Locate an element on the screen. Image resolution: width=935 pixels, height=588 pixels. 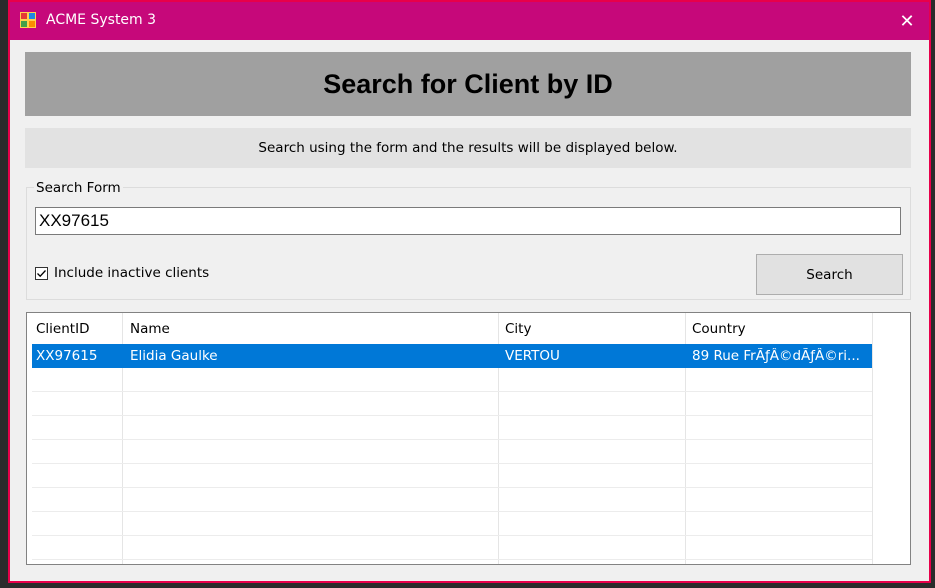
column-header-name: Name is located at coordinates (150, 329).